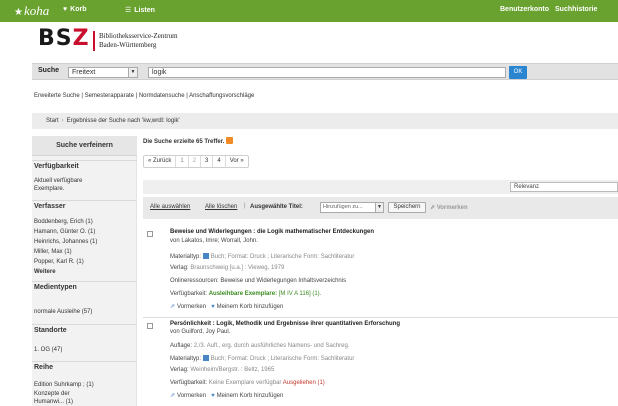 The height and width of the screenshot is (406, 618). What do you see at coordinates (59, 262) in the screenshot?
I see `facet-item: Popper, Karl R. (1)` at bounding box center [59, 262].